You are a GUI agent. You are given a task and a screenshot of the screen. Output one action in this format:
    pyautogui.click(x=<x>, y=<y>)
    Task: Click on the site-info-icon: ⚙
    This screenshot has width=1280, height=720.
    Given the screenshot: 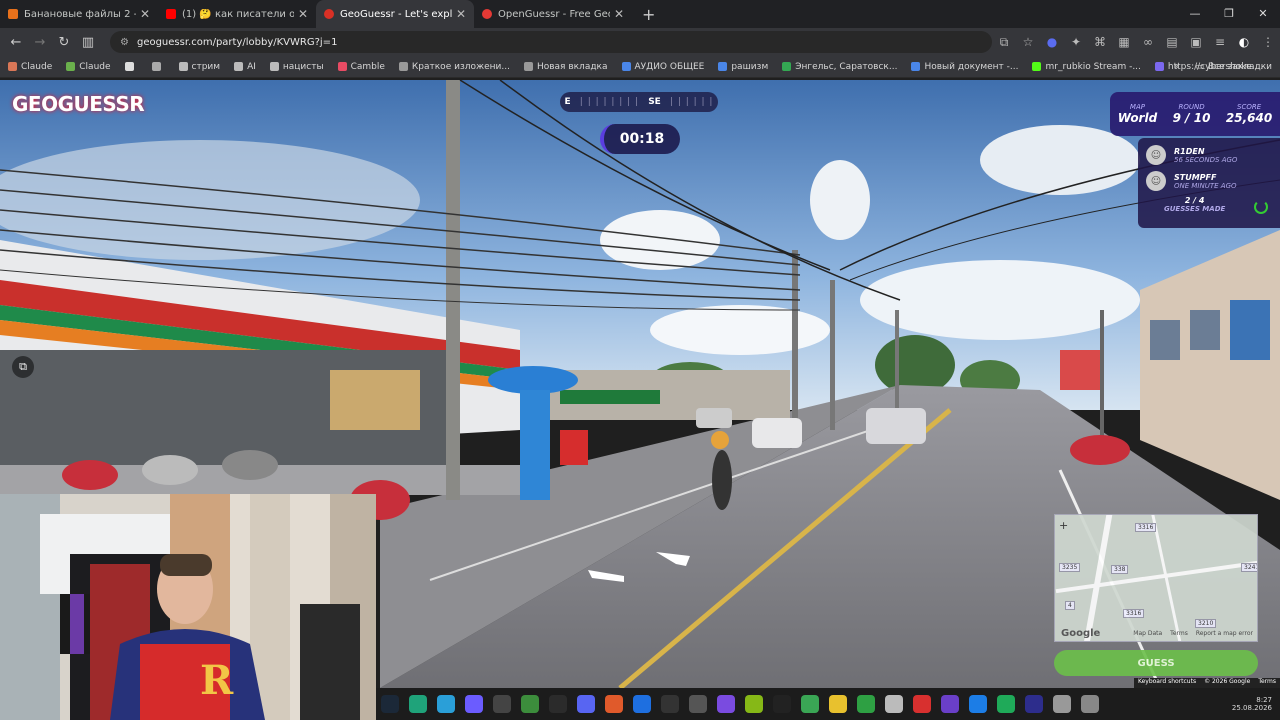 What is the action you would take?
    pyautogui.click(x=124, y=42)
    